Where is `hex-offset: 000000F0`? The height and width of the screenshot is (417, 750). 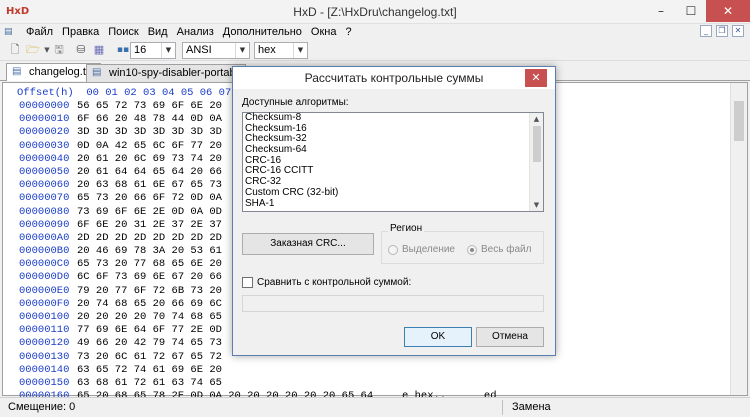
hex-offset: 000000F0 is located at coordinates (44, 303).